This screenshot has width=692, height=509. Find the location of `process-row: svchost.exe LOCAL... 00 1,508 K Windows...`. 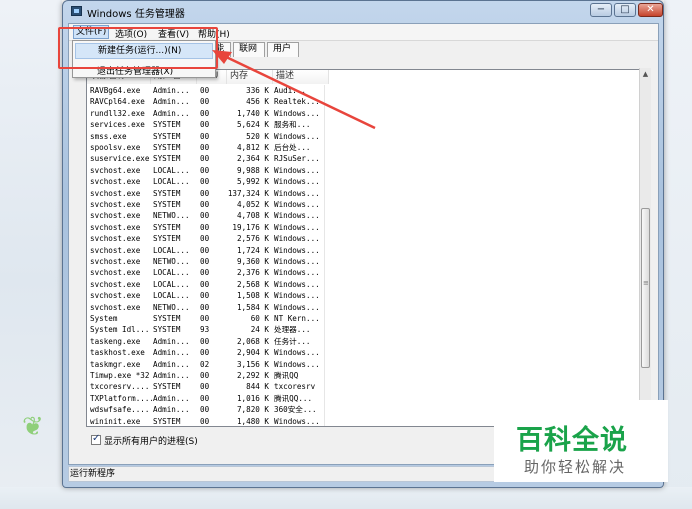

process-row: svchost.exe LOCAL... 00 1,508 K Windows... is located at coordinates (207, 296).